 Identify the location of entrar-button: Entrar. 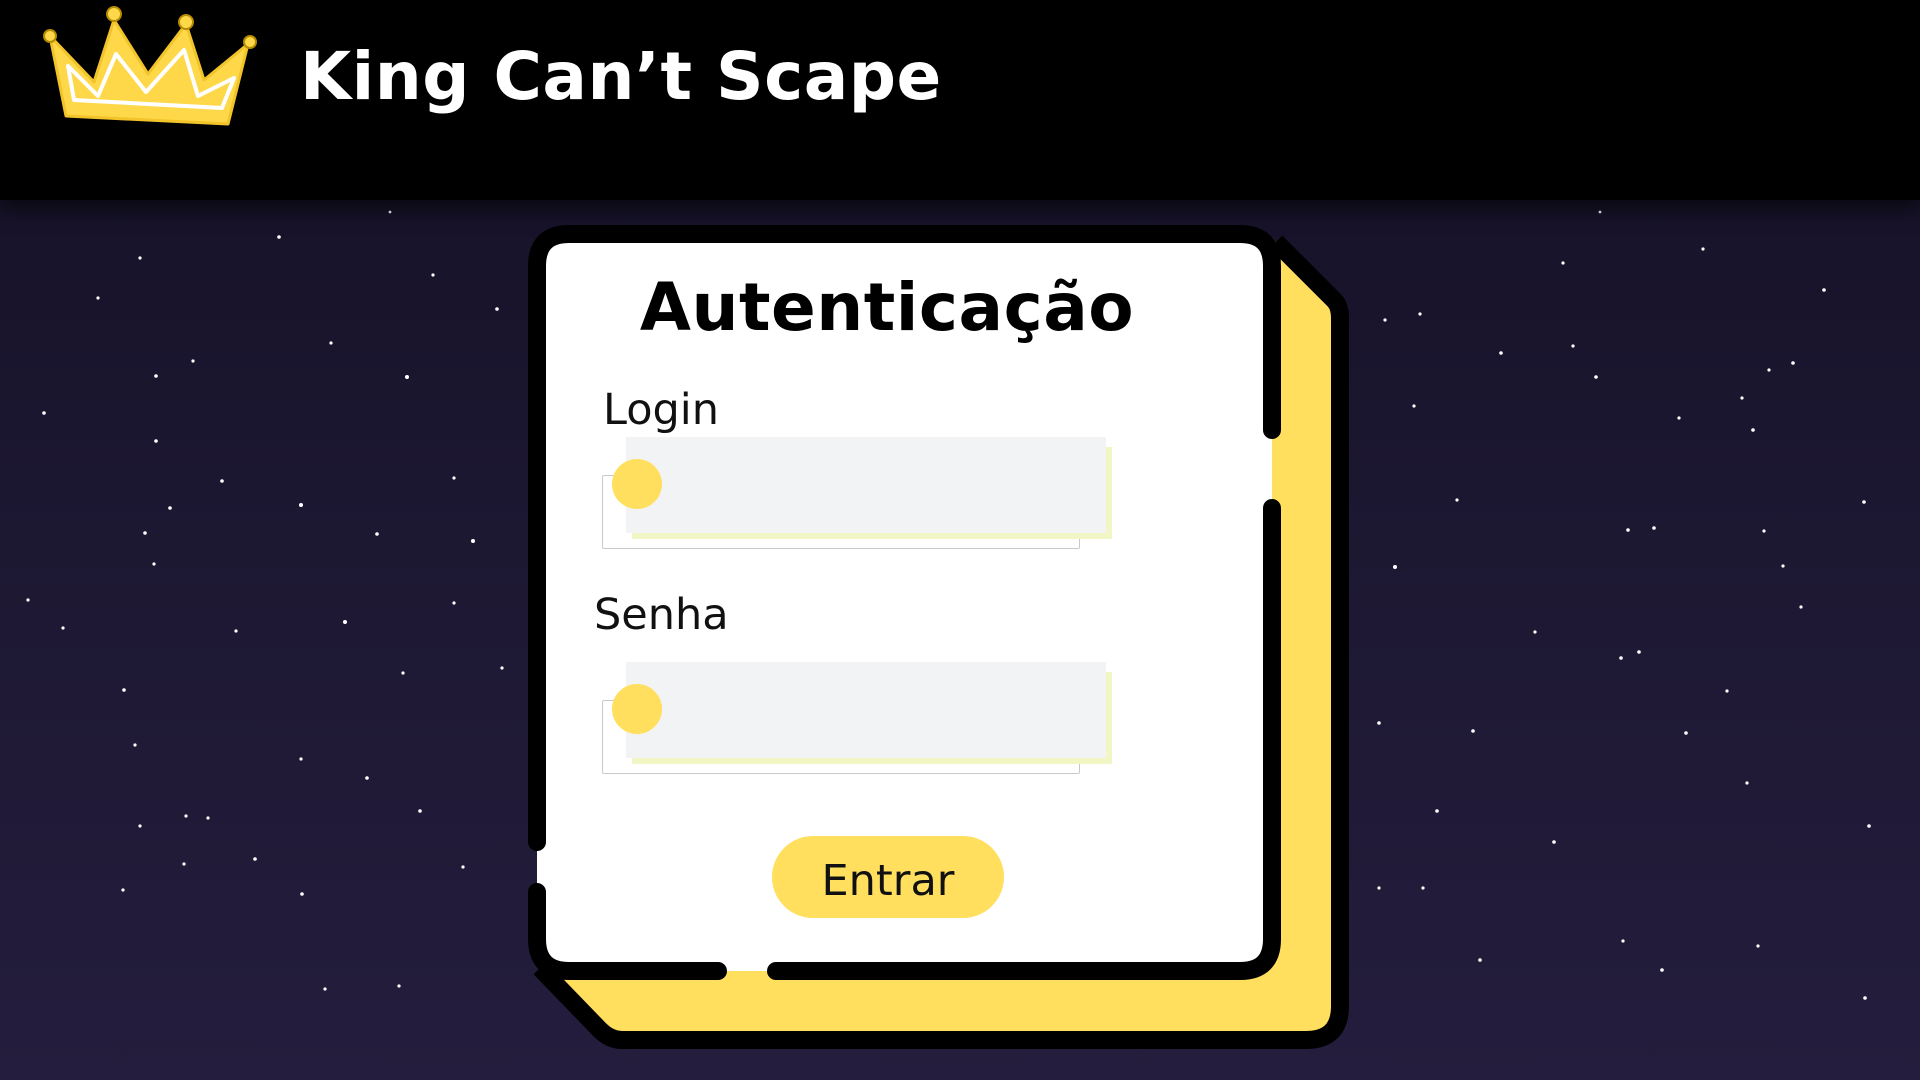
(888, 877).